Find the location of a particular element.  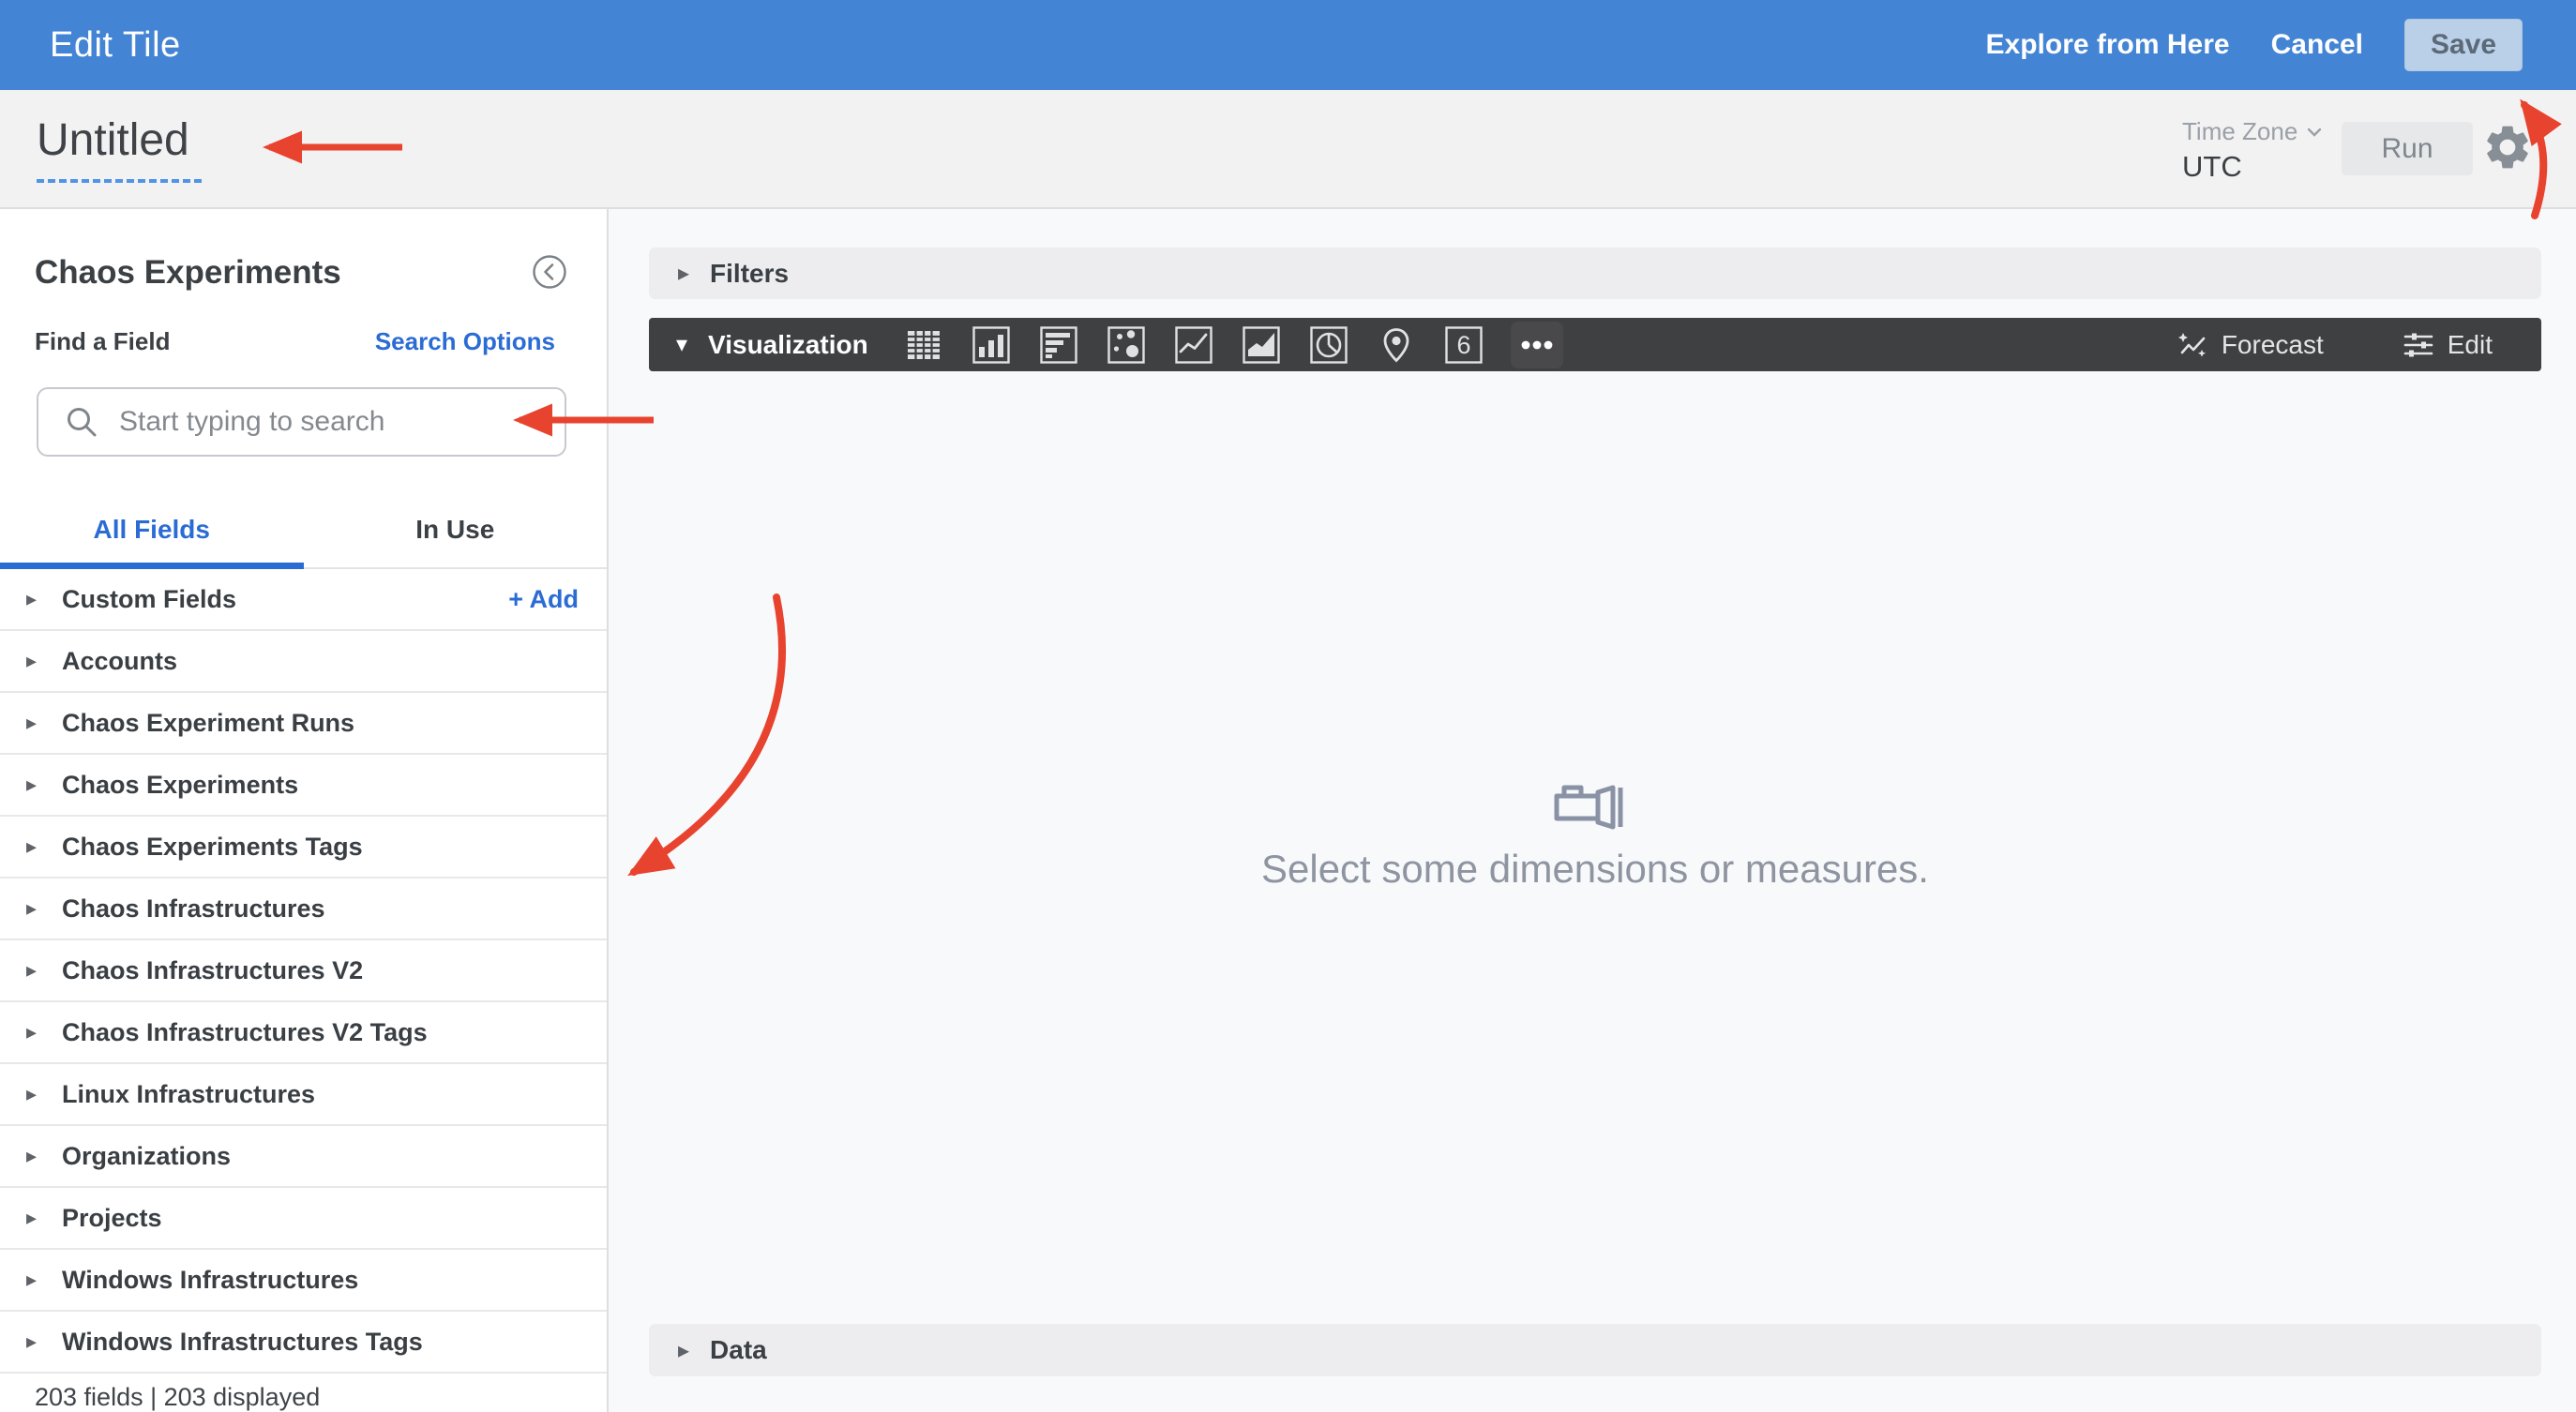

single-value-chart-icon: 6 is located at coordinates (1463, 345).